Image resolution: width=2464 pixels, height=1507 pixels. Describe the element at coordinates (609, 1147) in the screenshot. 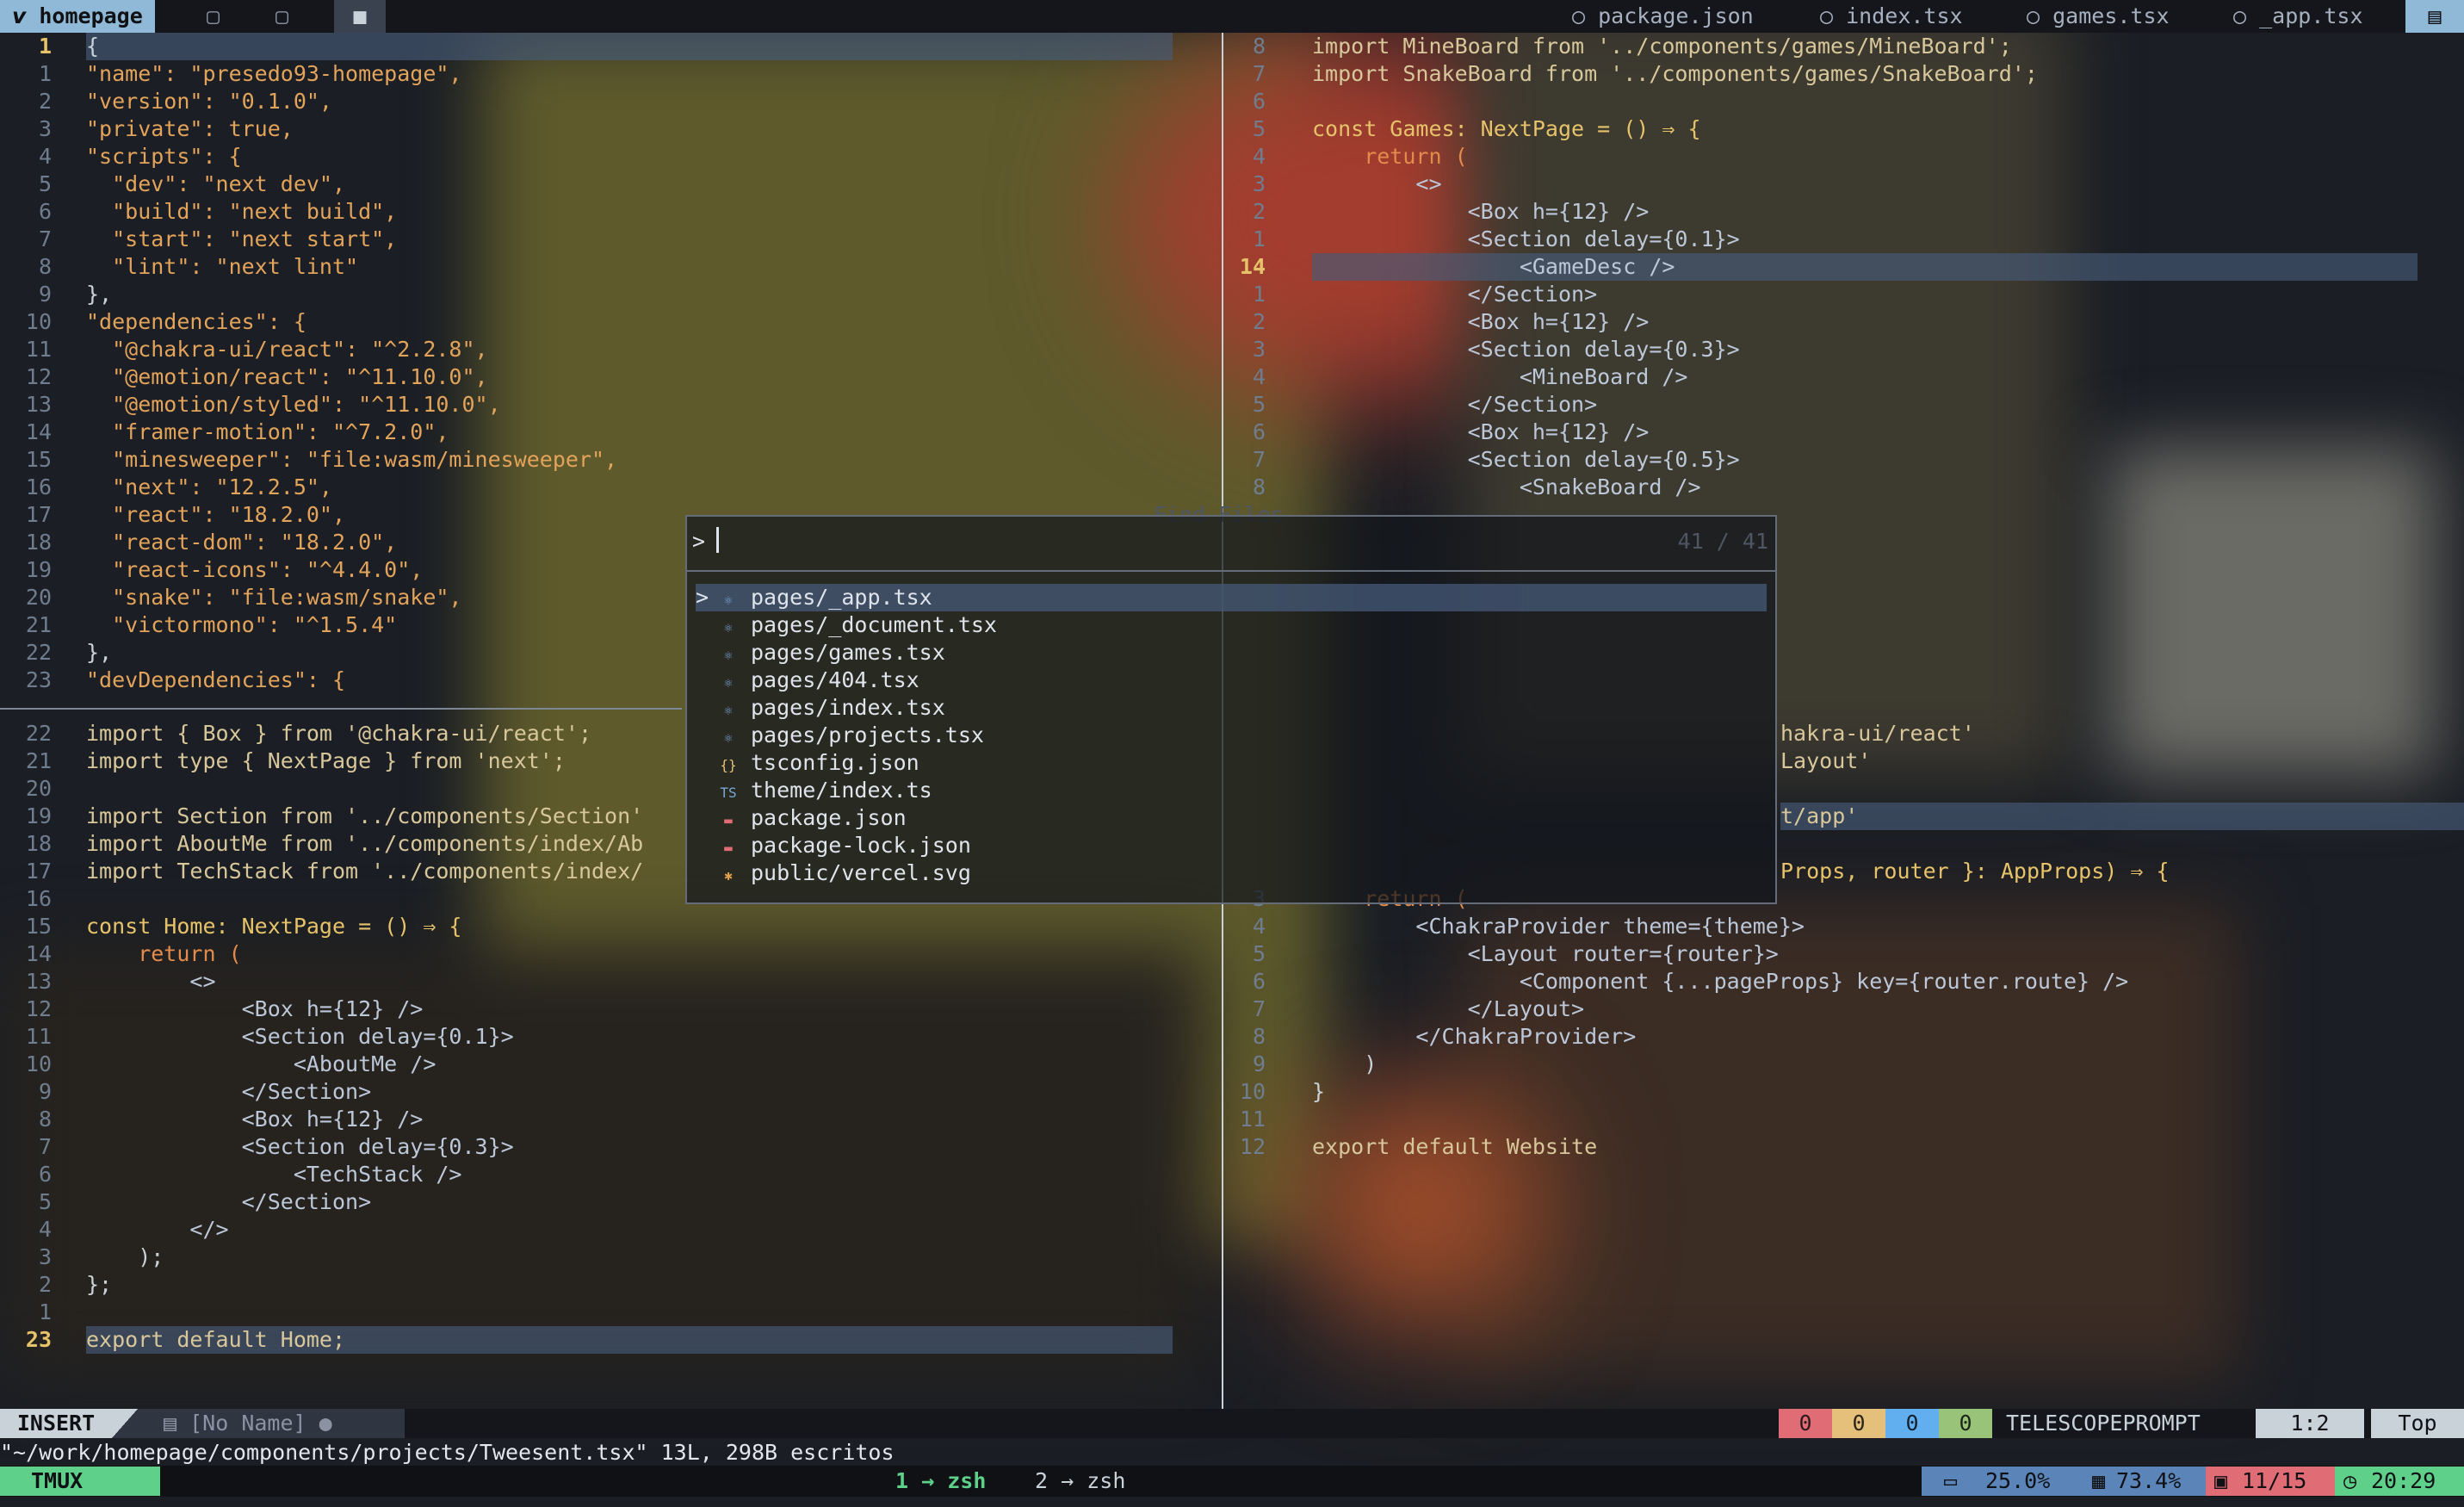

I see `code-line: 7 <Section delay={0.3}>` at that location.